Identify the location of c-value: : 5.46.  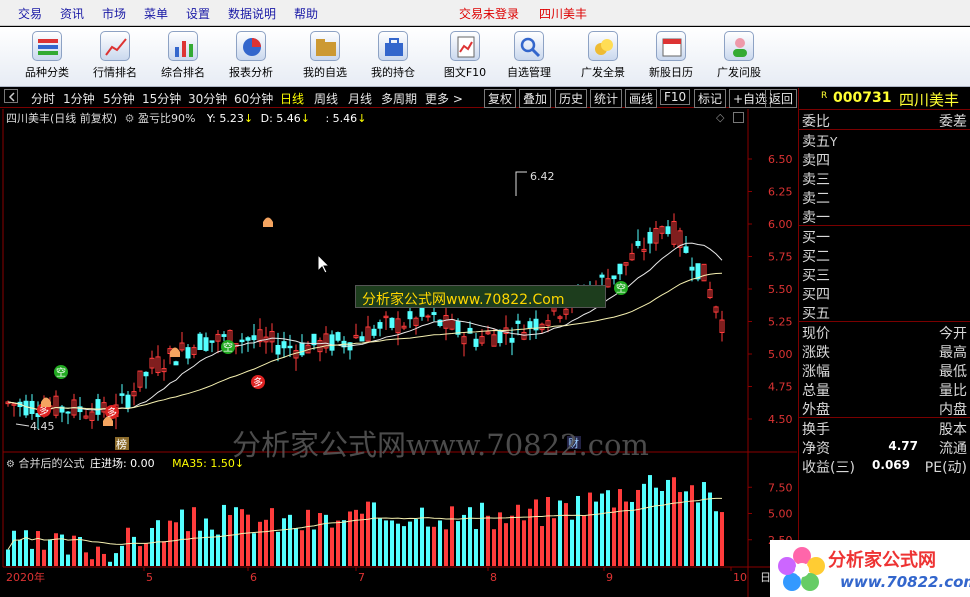
(341, 118).